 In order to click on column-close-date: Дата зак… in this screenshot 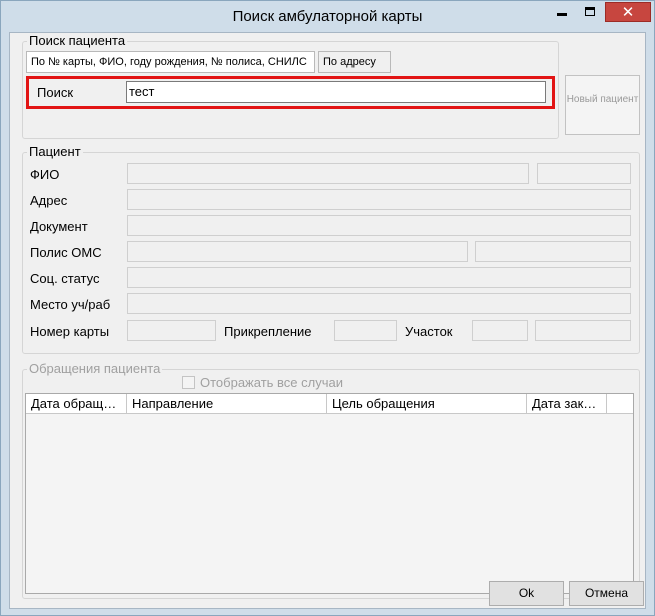, I will do `click(567, 404)`.